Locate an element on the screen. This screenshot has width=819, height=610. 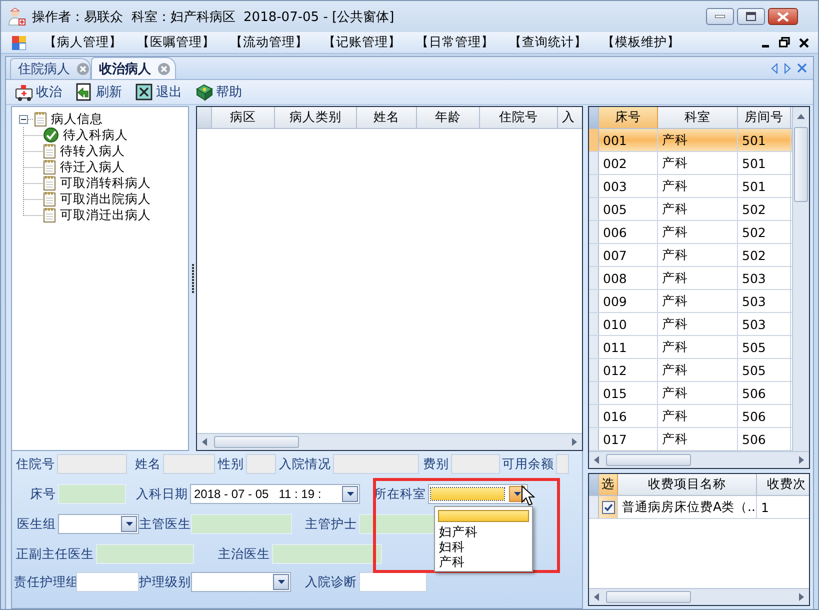
minimize-icon is located at coordinates (720, 16).